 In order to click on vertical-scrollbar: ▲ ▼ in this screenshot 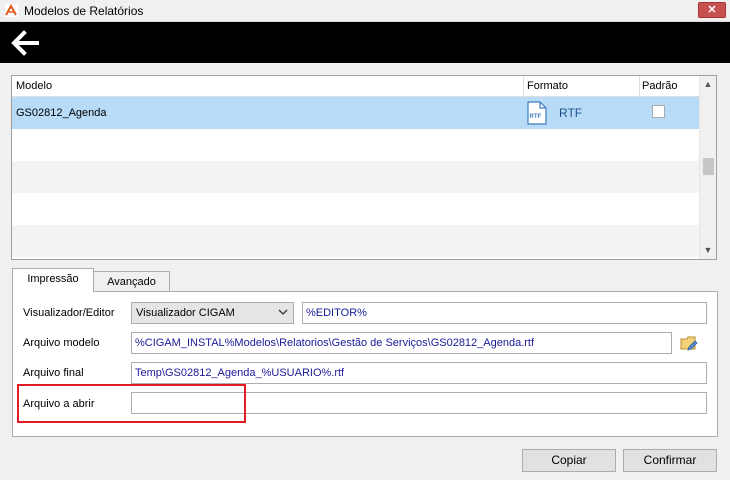, I will do `click(707, 167)`.